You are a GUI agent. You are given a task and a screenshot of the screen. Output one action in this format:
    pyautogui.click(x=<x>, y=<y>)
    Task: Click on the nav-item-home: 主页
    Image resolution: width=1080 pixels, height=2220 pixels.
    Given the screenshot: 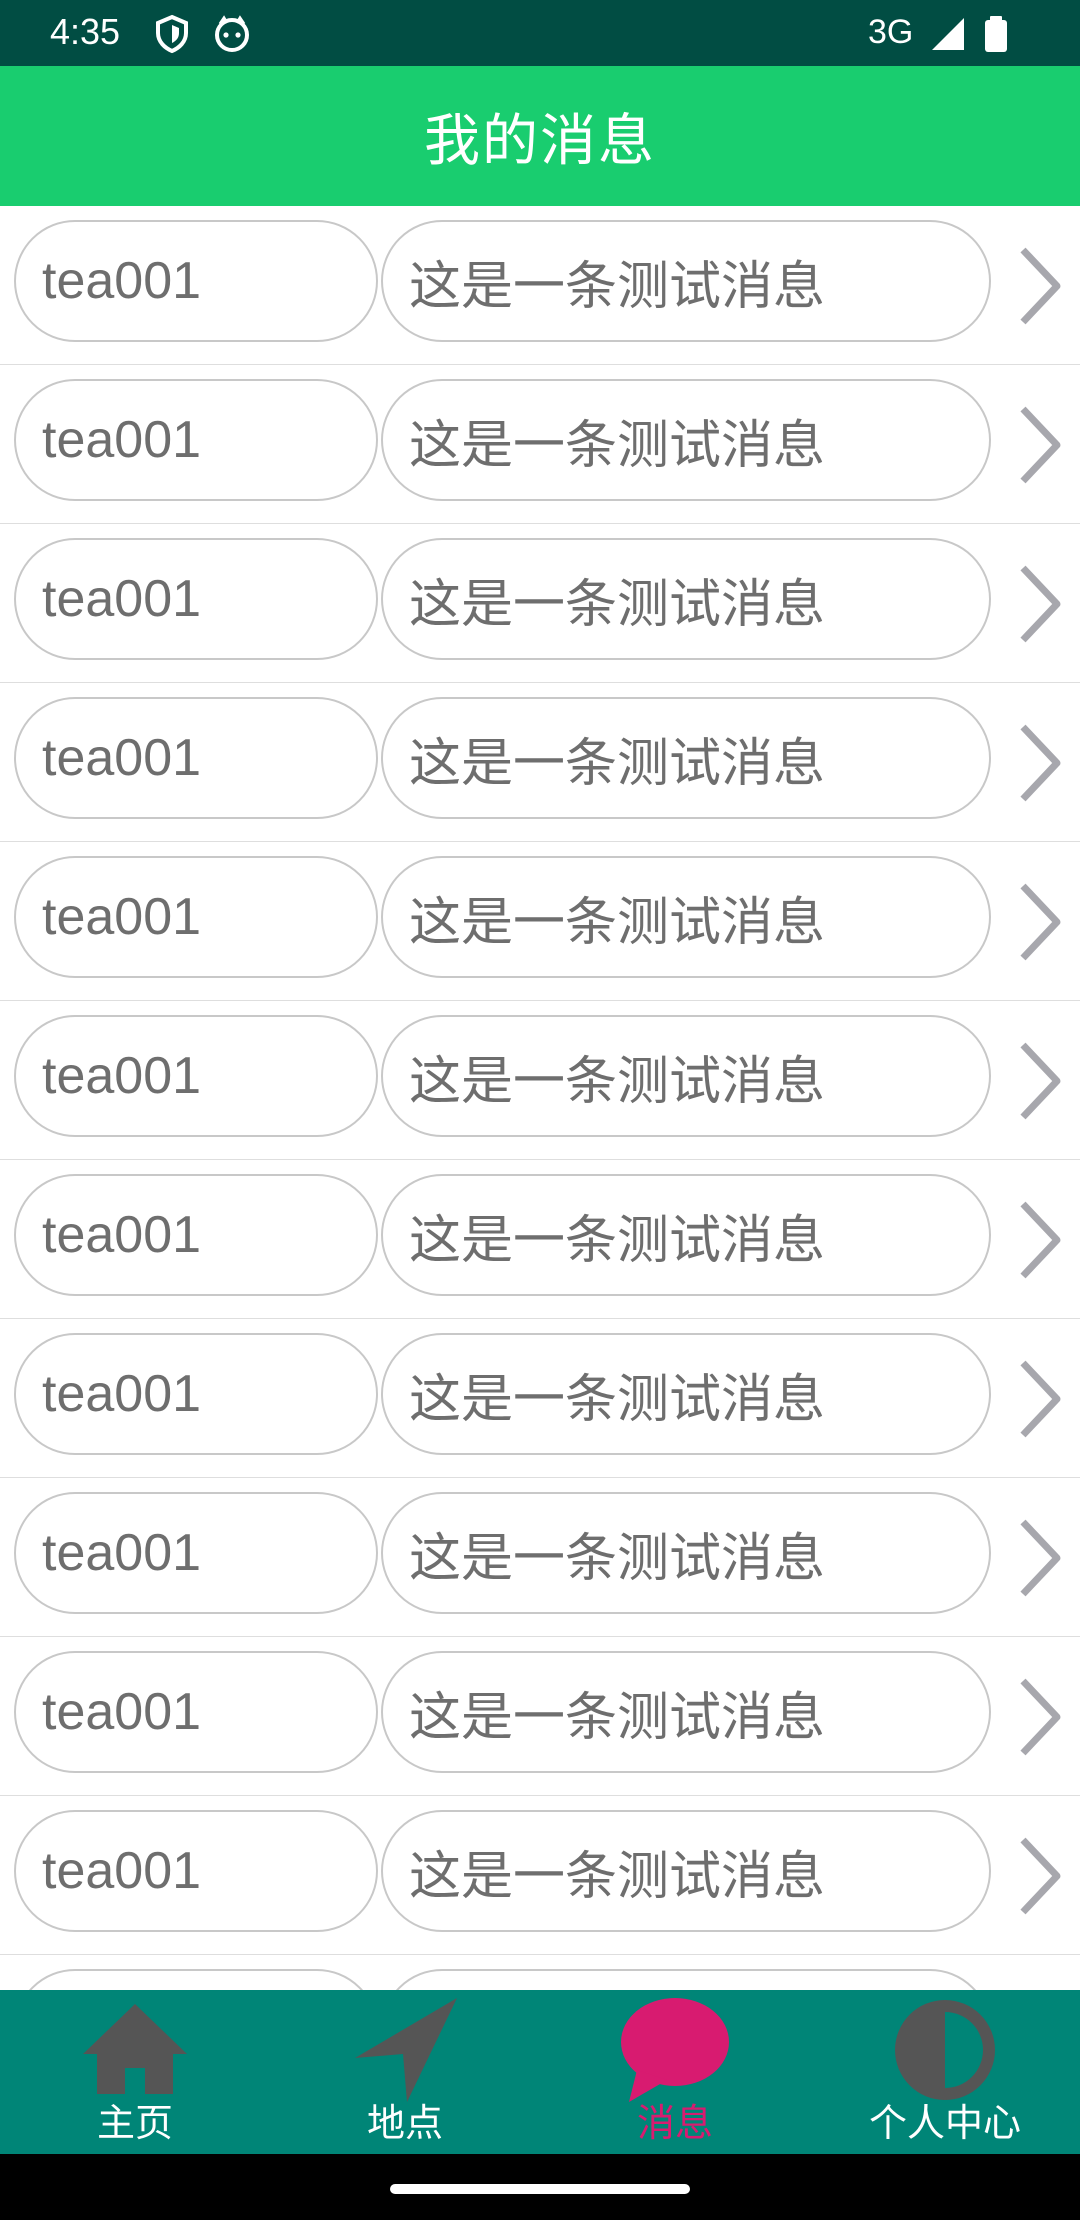 What is the action you would take?
    pyautogui.click(x=135, y=2072)
    